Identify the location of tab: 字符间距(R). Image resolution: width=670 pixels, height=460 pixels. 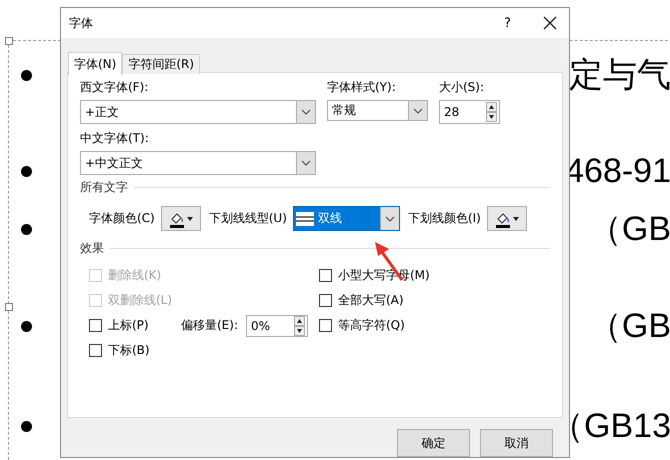
(161, 64).